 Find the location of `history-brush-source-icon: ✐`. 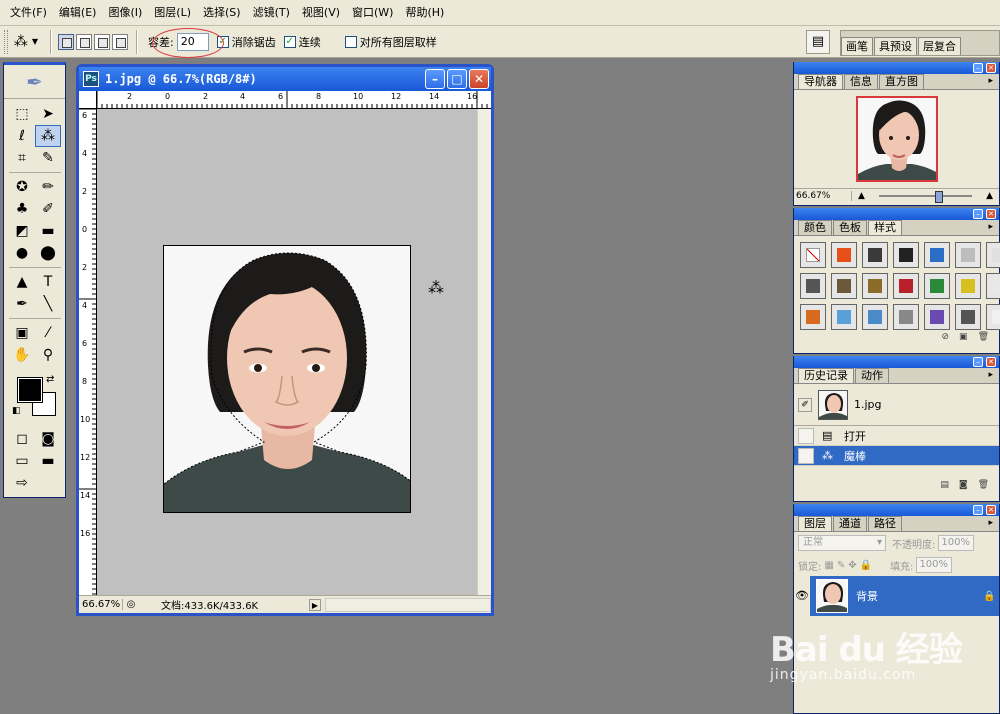

history-brush-source-icon: ✐ is located at coordinates (805, 404).